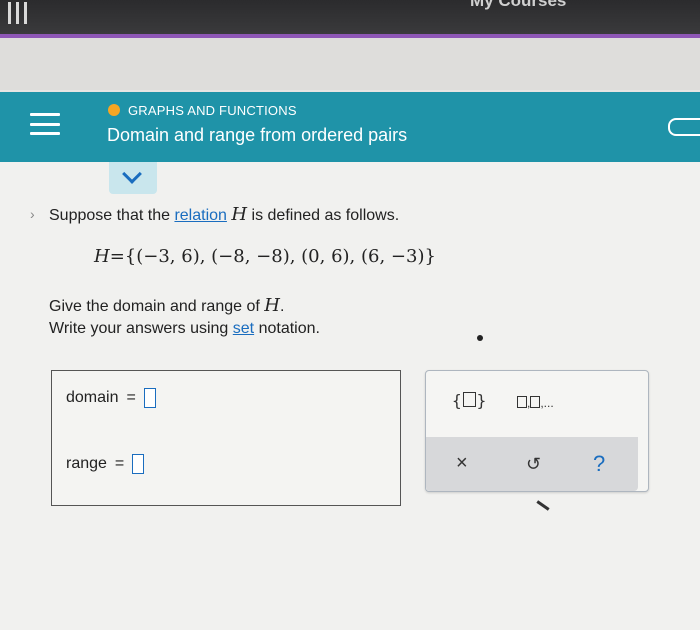 The width and height of the screenshot is (700, 630). I want to click on clear-icon: ×, so click(462, 463).